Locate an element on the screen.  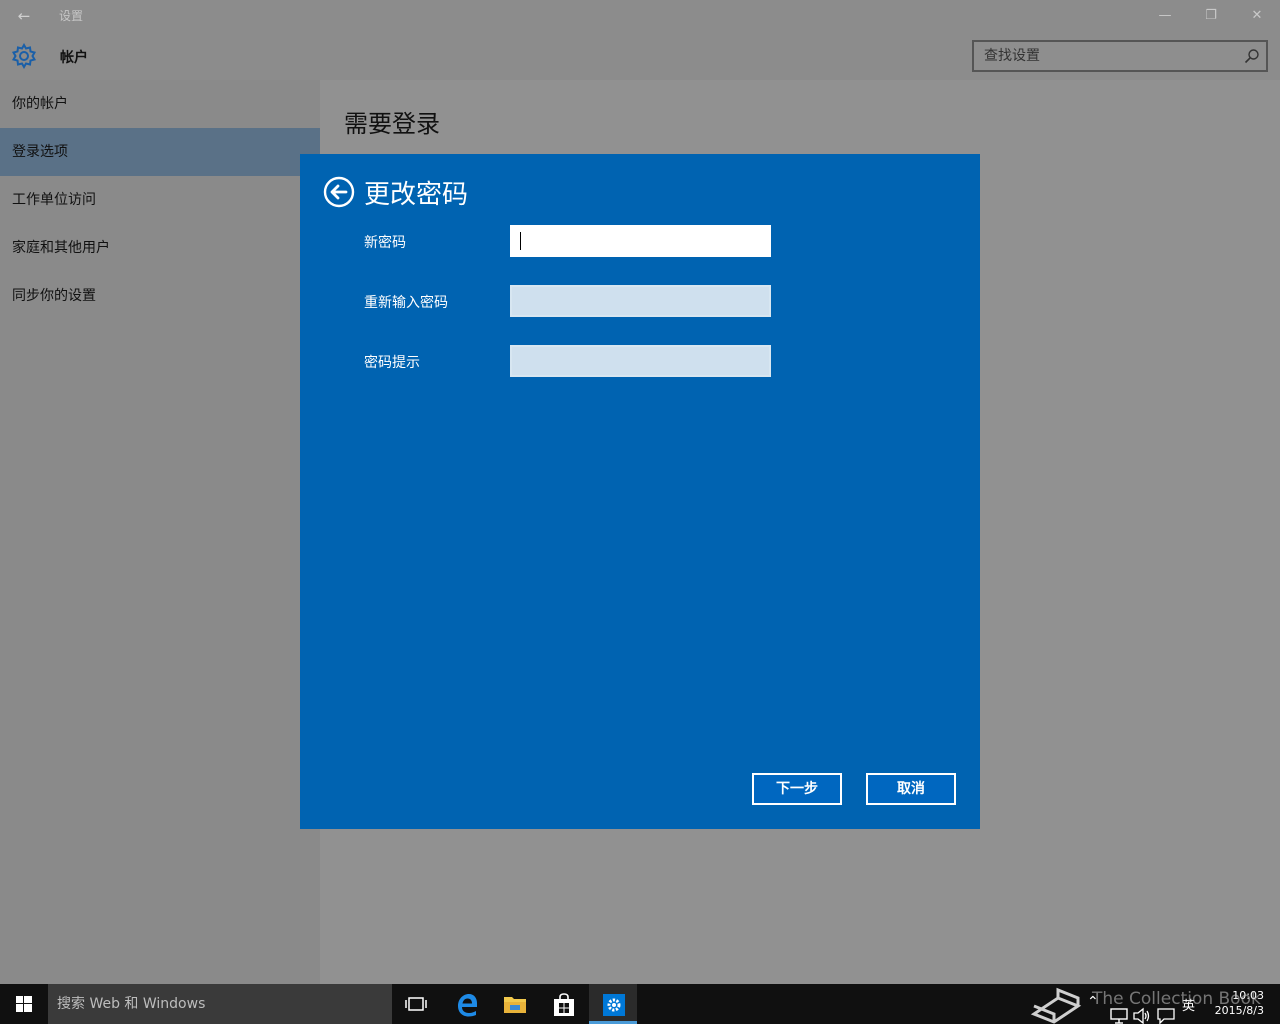
search-input is located at coordinates (1120, 56).